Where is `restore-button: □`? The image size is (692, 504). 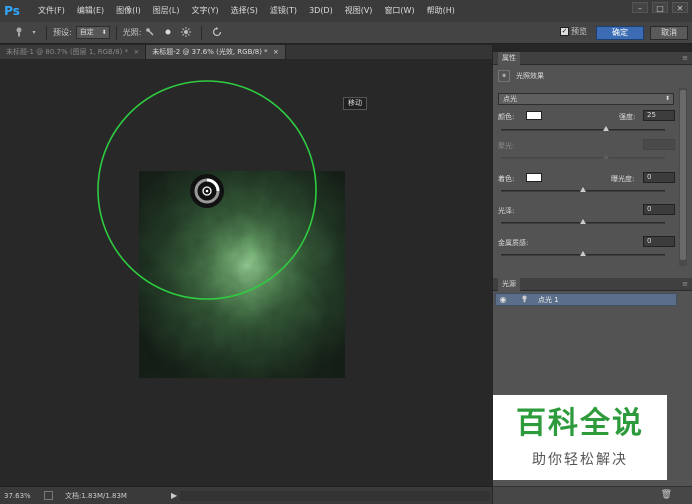
restore-button: □ is located at coordinates (660, 7).